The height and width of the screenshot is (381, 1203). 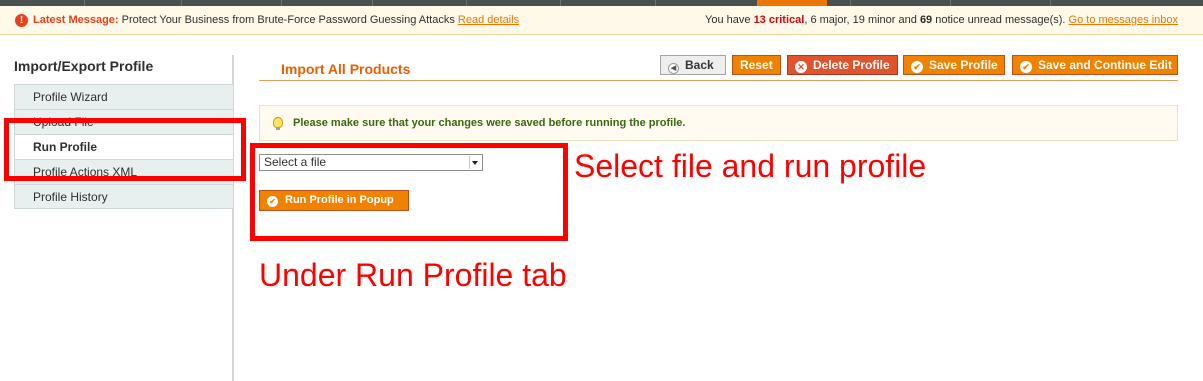 I want to click on minor-count: 19 minor, so click(x=874, y=20).